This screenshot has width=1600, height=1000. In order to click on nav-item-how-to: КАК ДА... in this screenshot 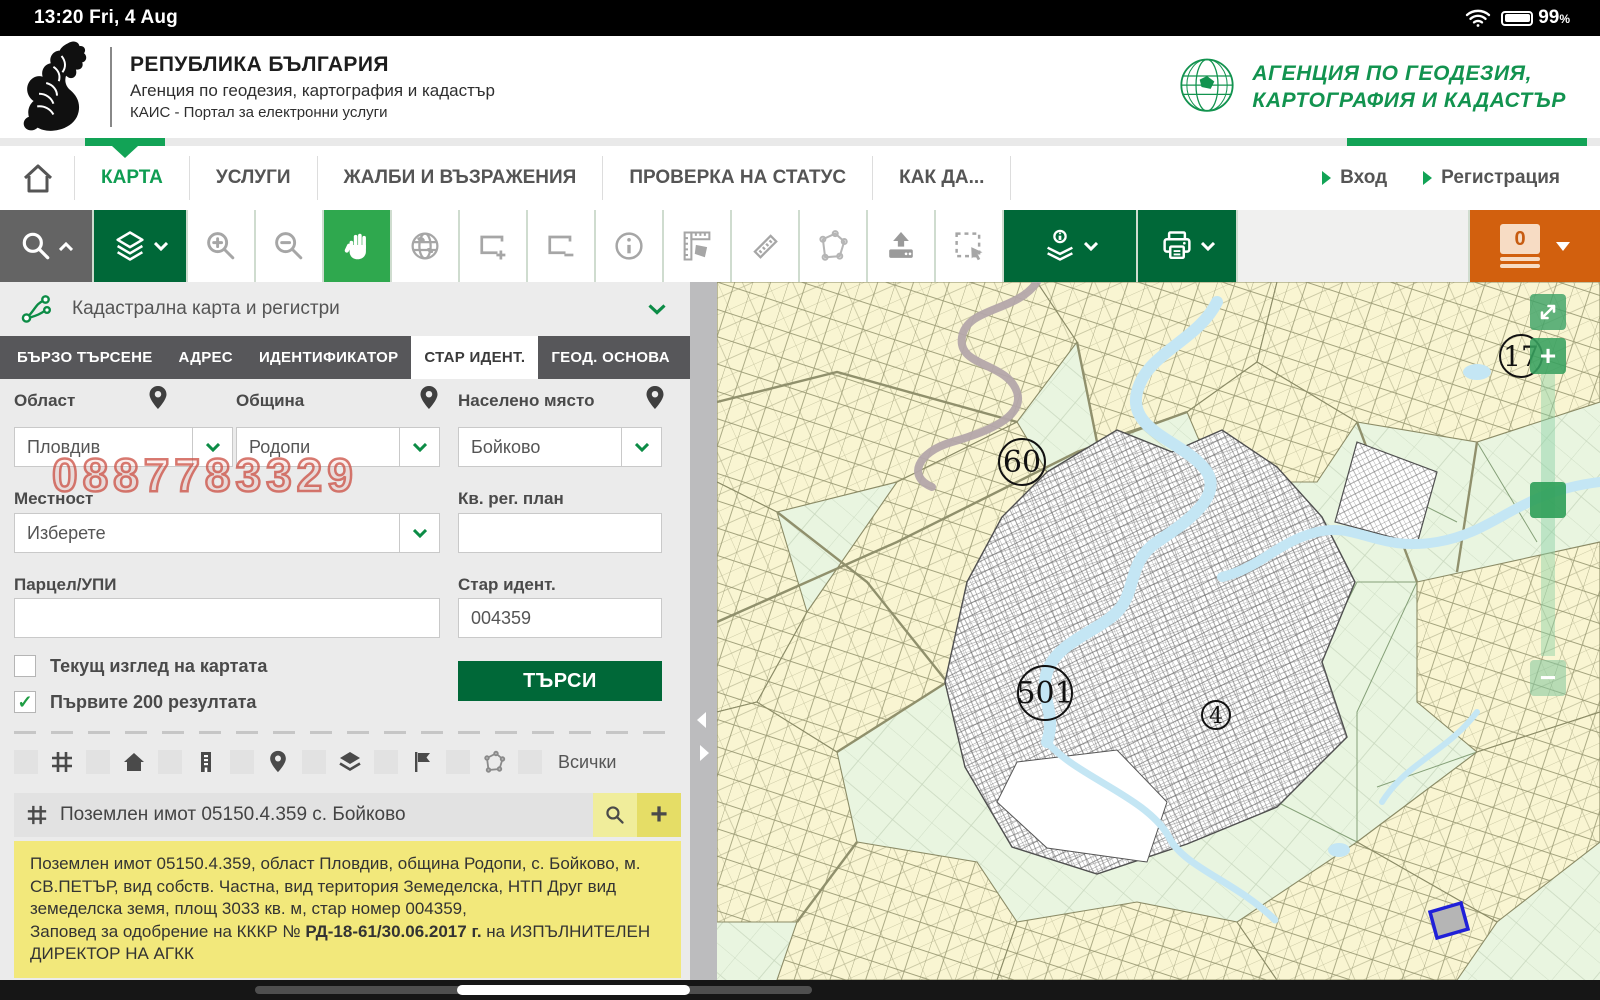, I will do `click(942, 178)`.